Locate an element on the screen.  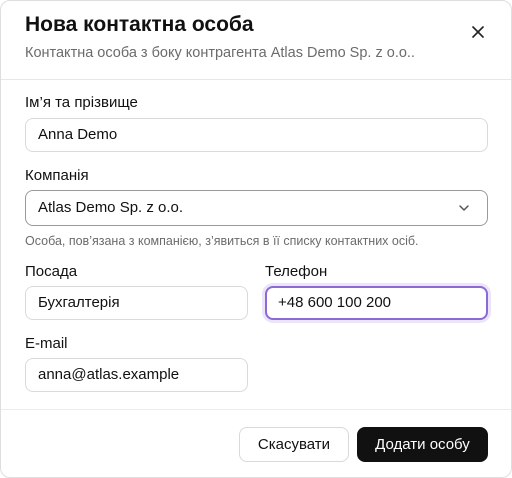
email-label: E-mail is located at coordinates (46, 343).